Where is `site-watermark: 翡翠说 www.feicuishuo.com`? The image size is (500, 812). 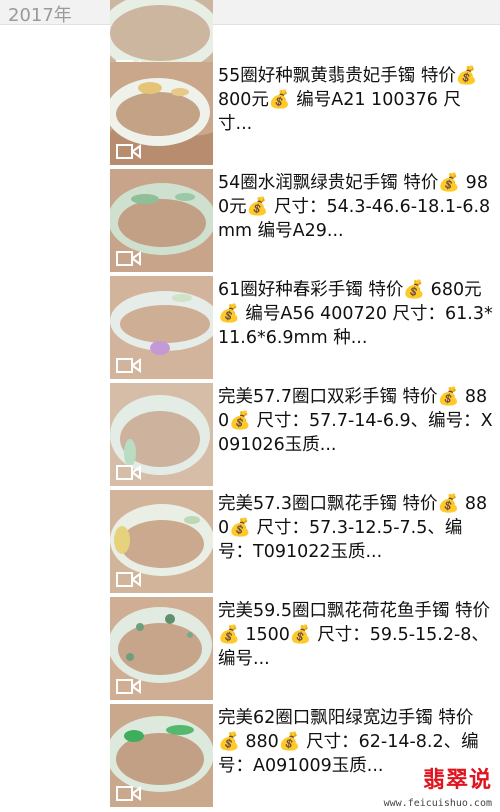
site-watermark: 翡翠说 www.feicuishuo.com is located at coordinates (442, 790).